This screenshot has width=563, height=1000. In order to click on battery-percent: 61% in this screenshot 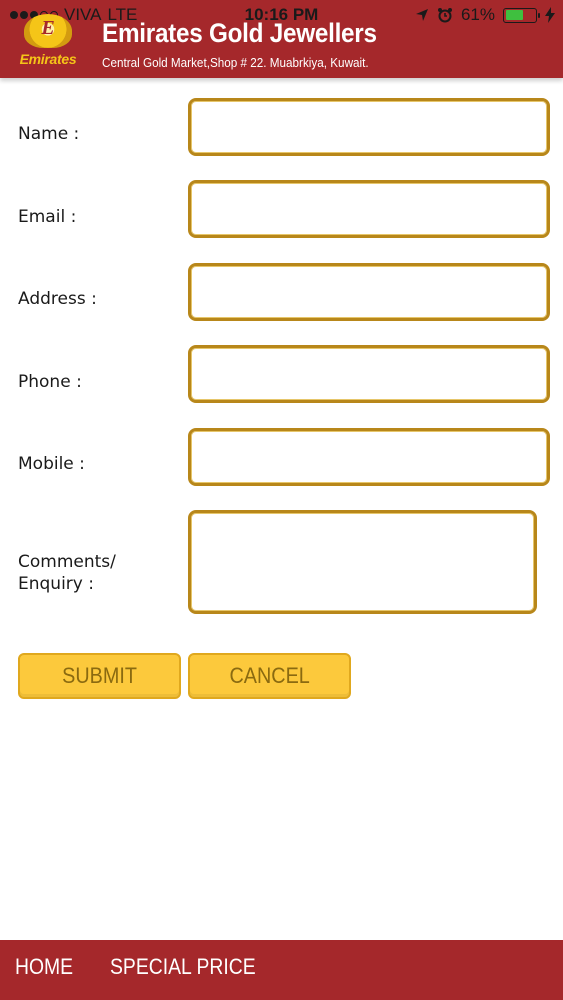, I will do `click(477, 14)`.